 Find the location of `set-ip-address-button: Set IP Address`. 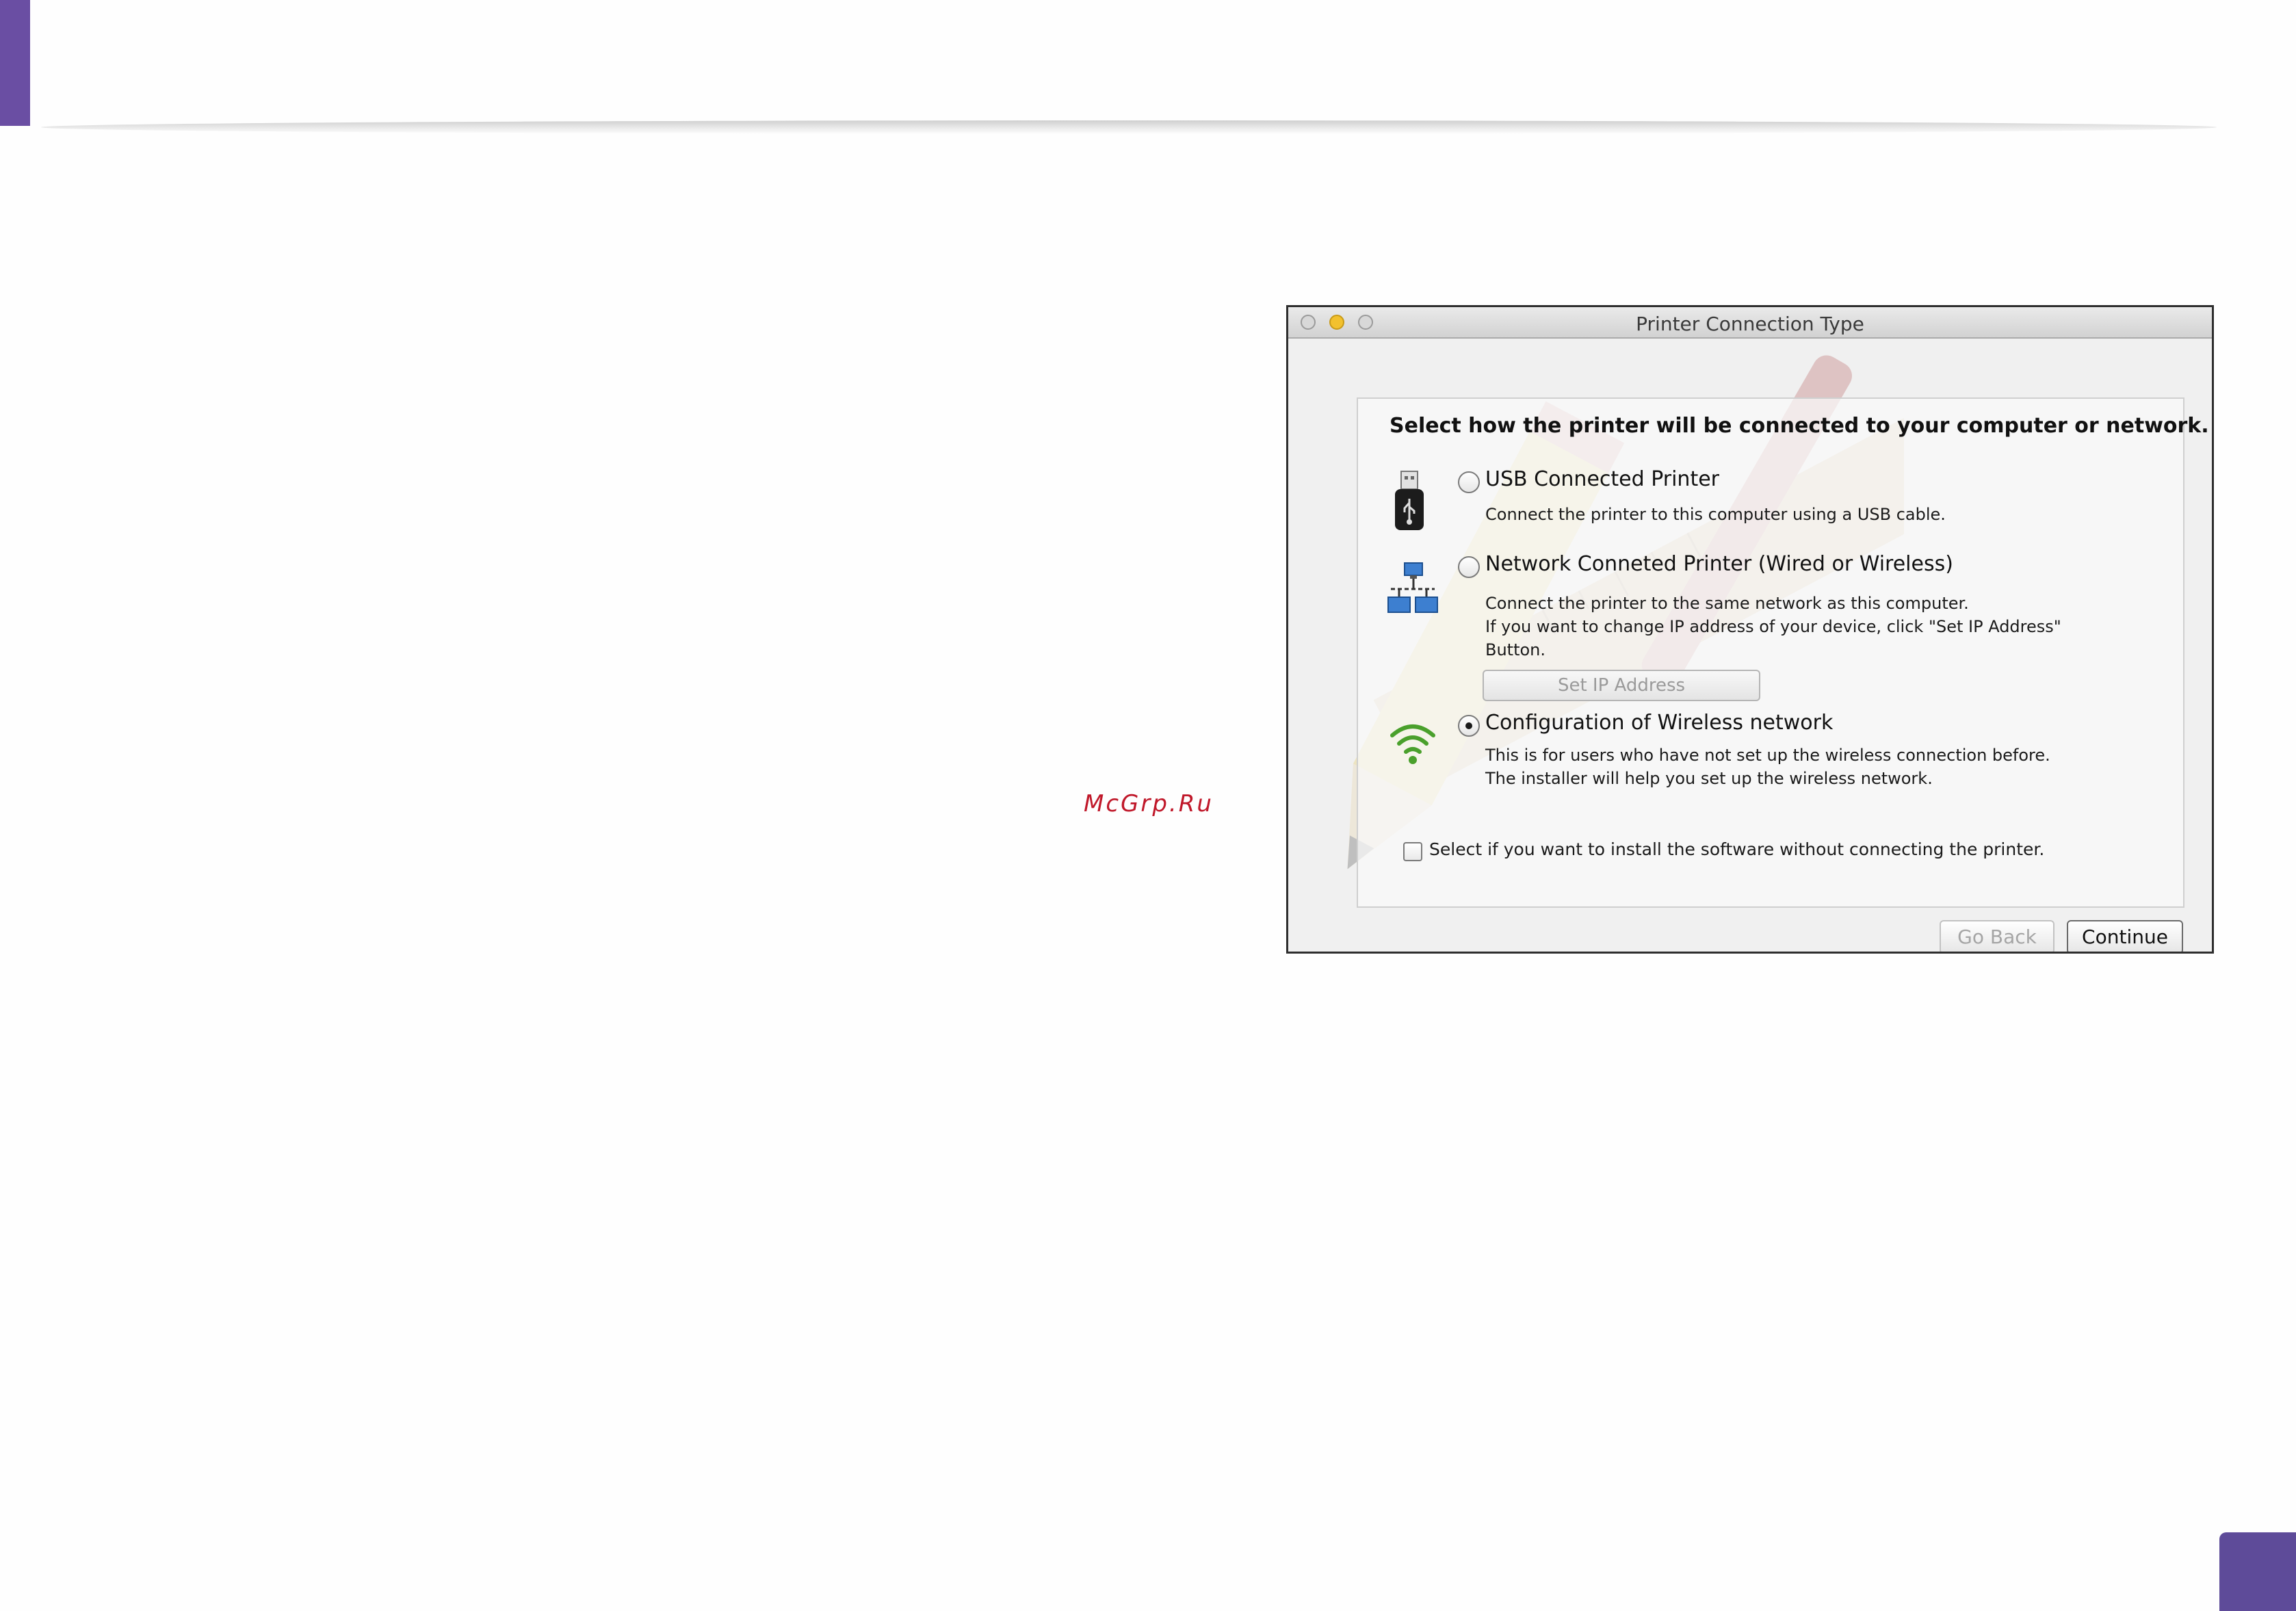

set-ip-address-button: Set IP Address is located at coordinates (1621, 685).